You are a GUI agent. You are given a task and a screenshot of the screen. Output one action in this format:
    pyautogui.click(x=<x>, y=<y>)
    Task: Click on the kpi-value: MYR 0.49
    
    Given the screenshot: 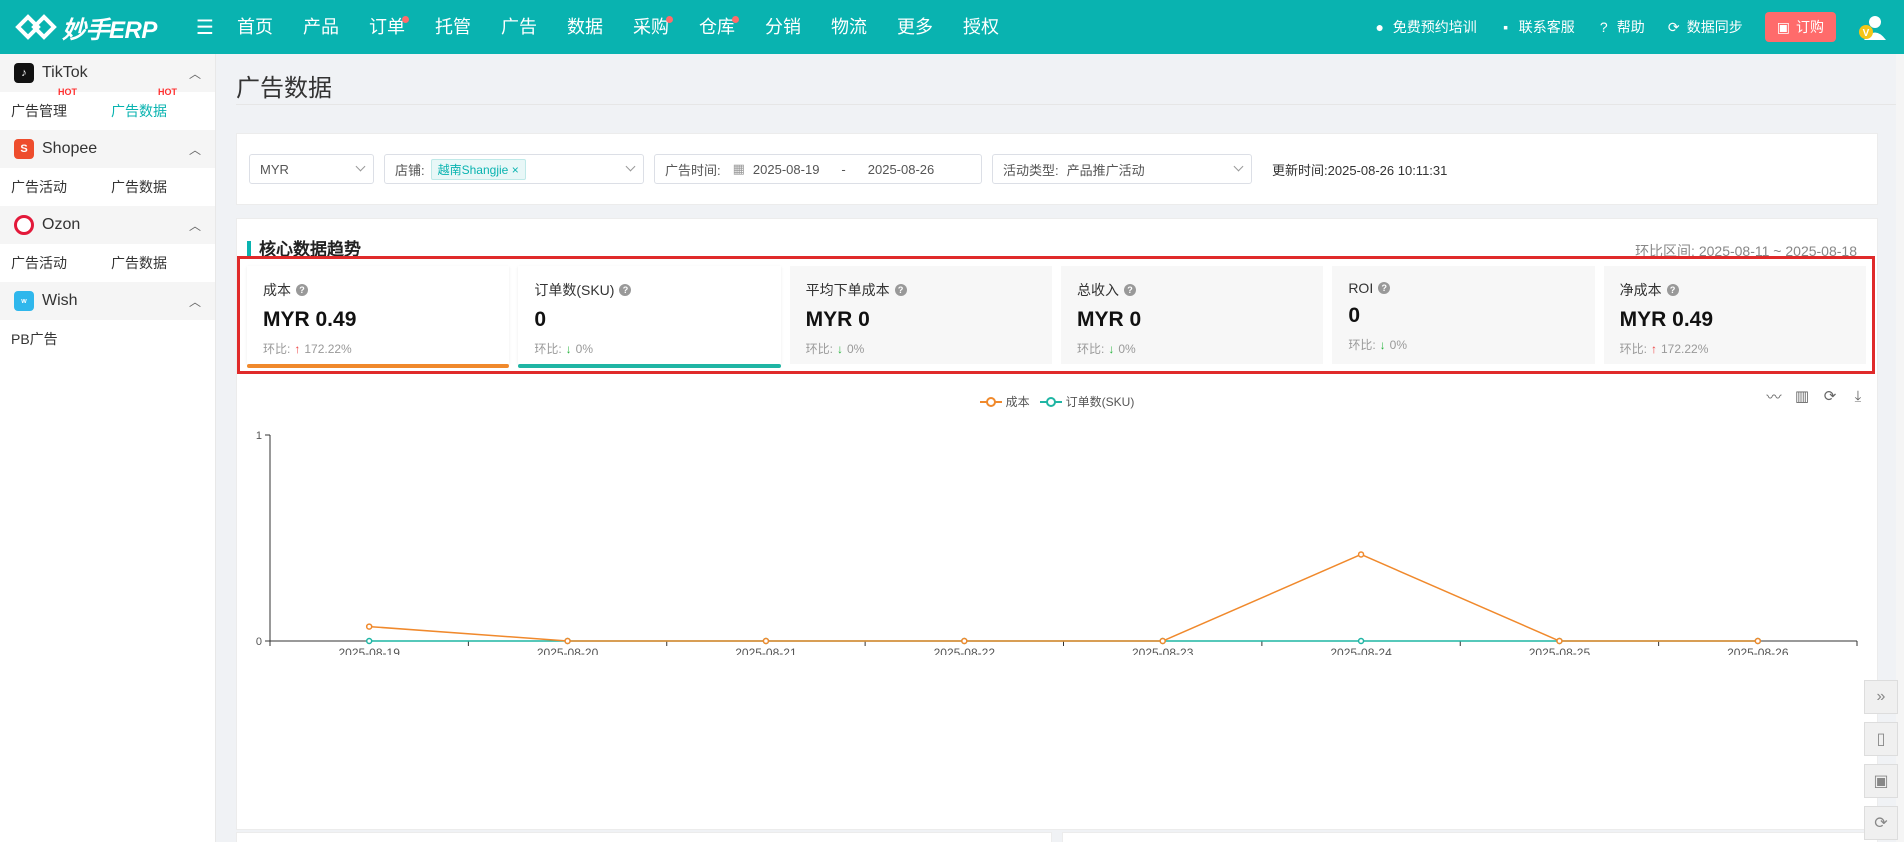 What is the action you would take?
    pyautogui.click(x=1666, y=319)
    